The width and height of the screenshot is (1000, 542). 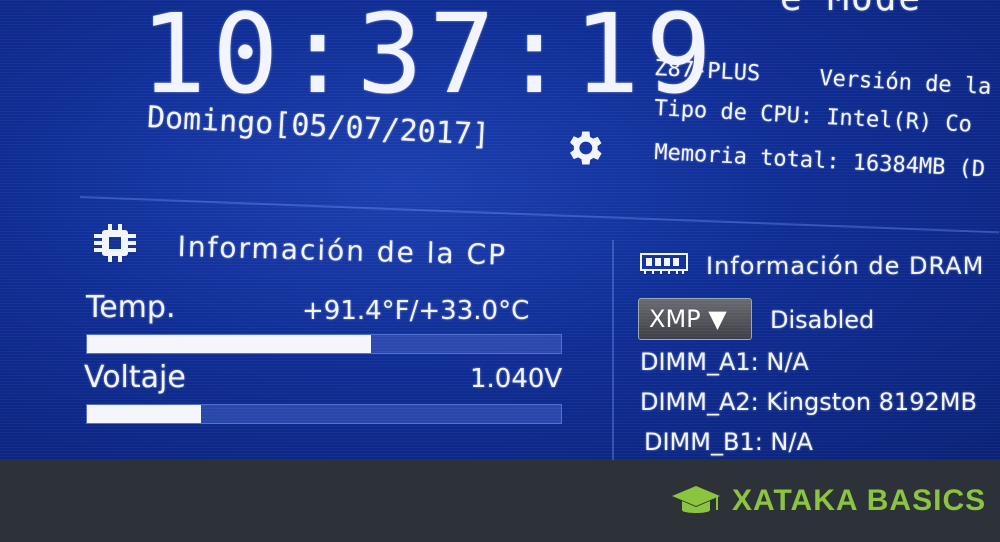 What do you see at coordinates (695, 319) in the screenshot?
I see `xmp-dropdown: XMP ▼` at bounding box center [695, 319].